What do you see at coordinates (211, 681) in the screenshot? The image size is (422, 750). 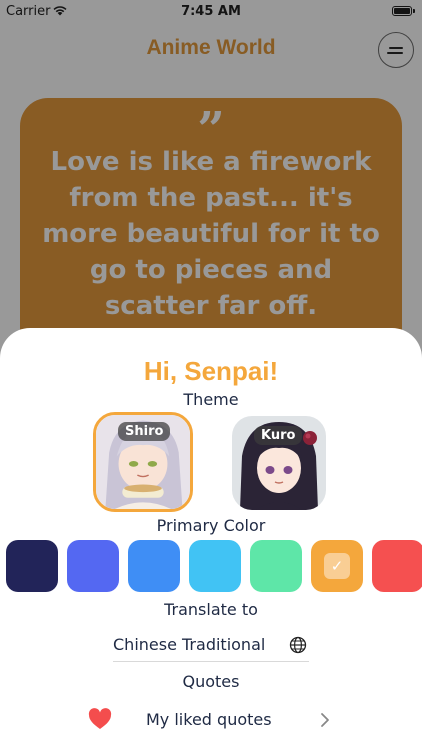 I see `quotes-label: Quotes` at bounding box center [211, 681].